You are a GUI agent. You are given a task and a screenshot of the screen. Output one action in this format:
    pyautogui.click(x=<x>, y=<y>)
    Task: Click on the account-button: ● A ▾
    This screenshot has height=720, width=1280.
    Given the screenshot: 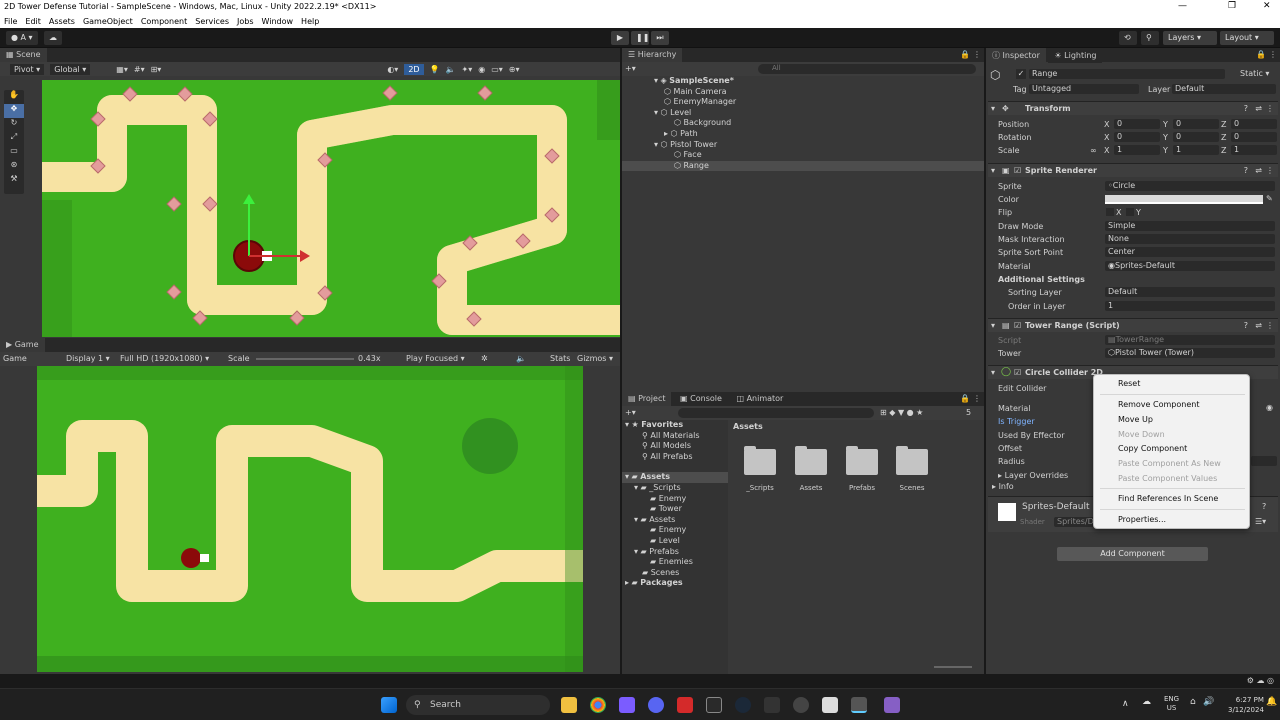 What is the action you would take?
    pyautogui.click(x=22, y=38)
    